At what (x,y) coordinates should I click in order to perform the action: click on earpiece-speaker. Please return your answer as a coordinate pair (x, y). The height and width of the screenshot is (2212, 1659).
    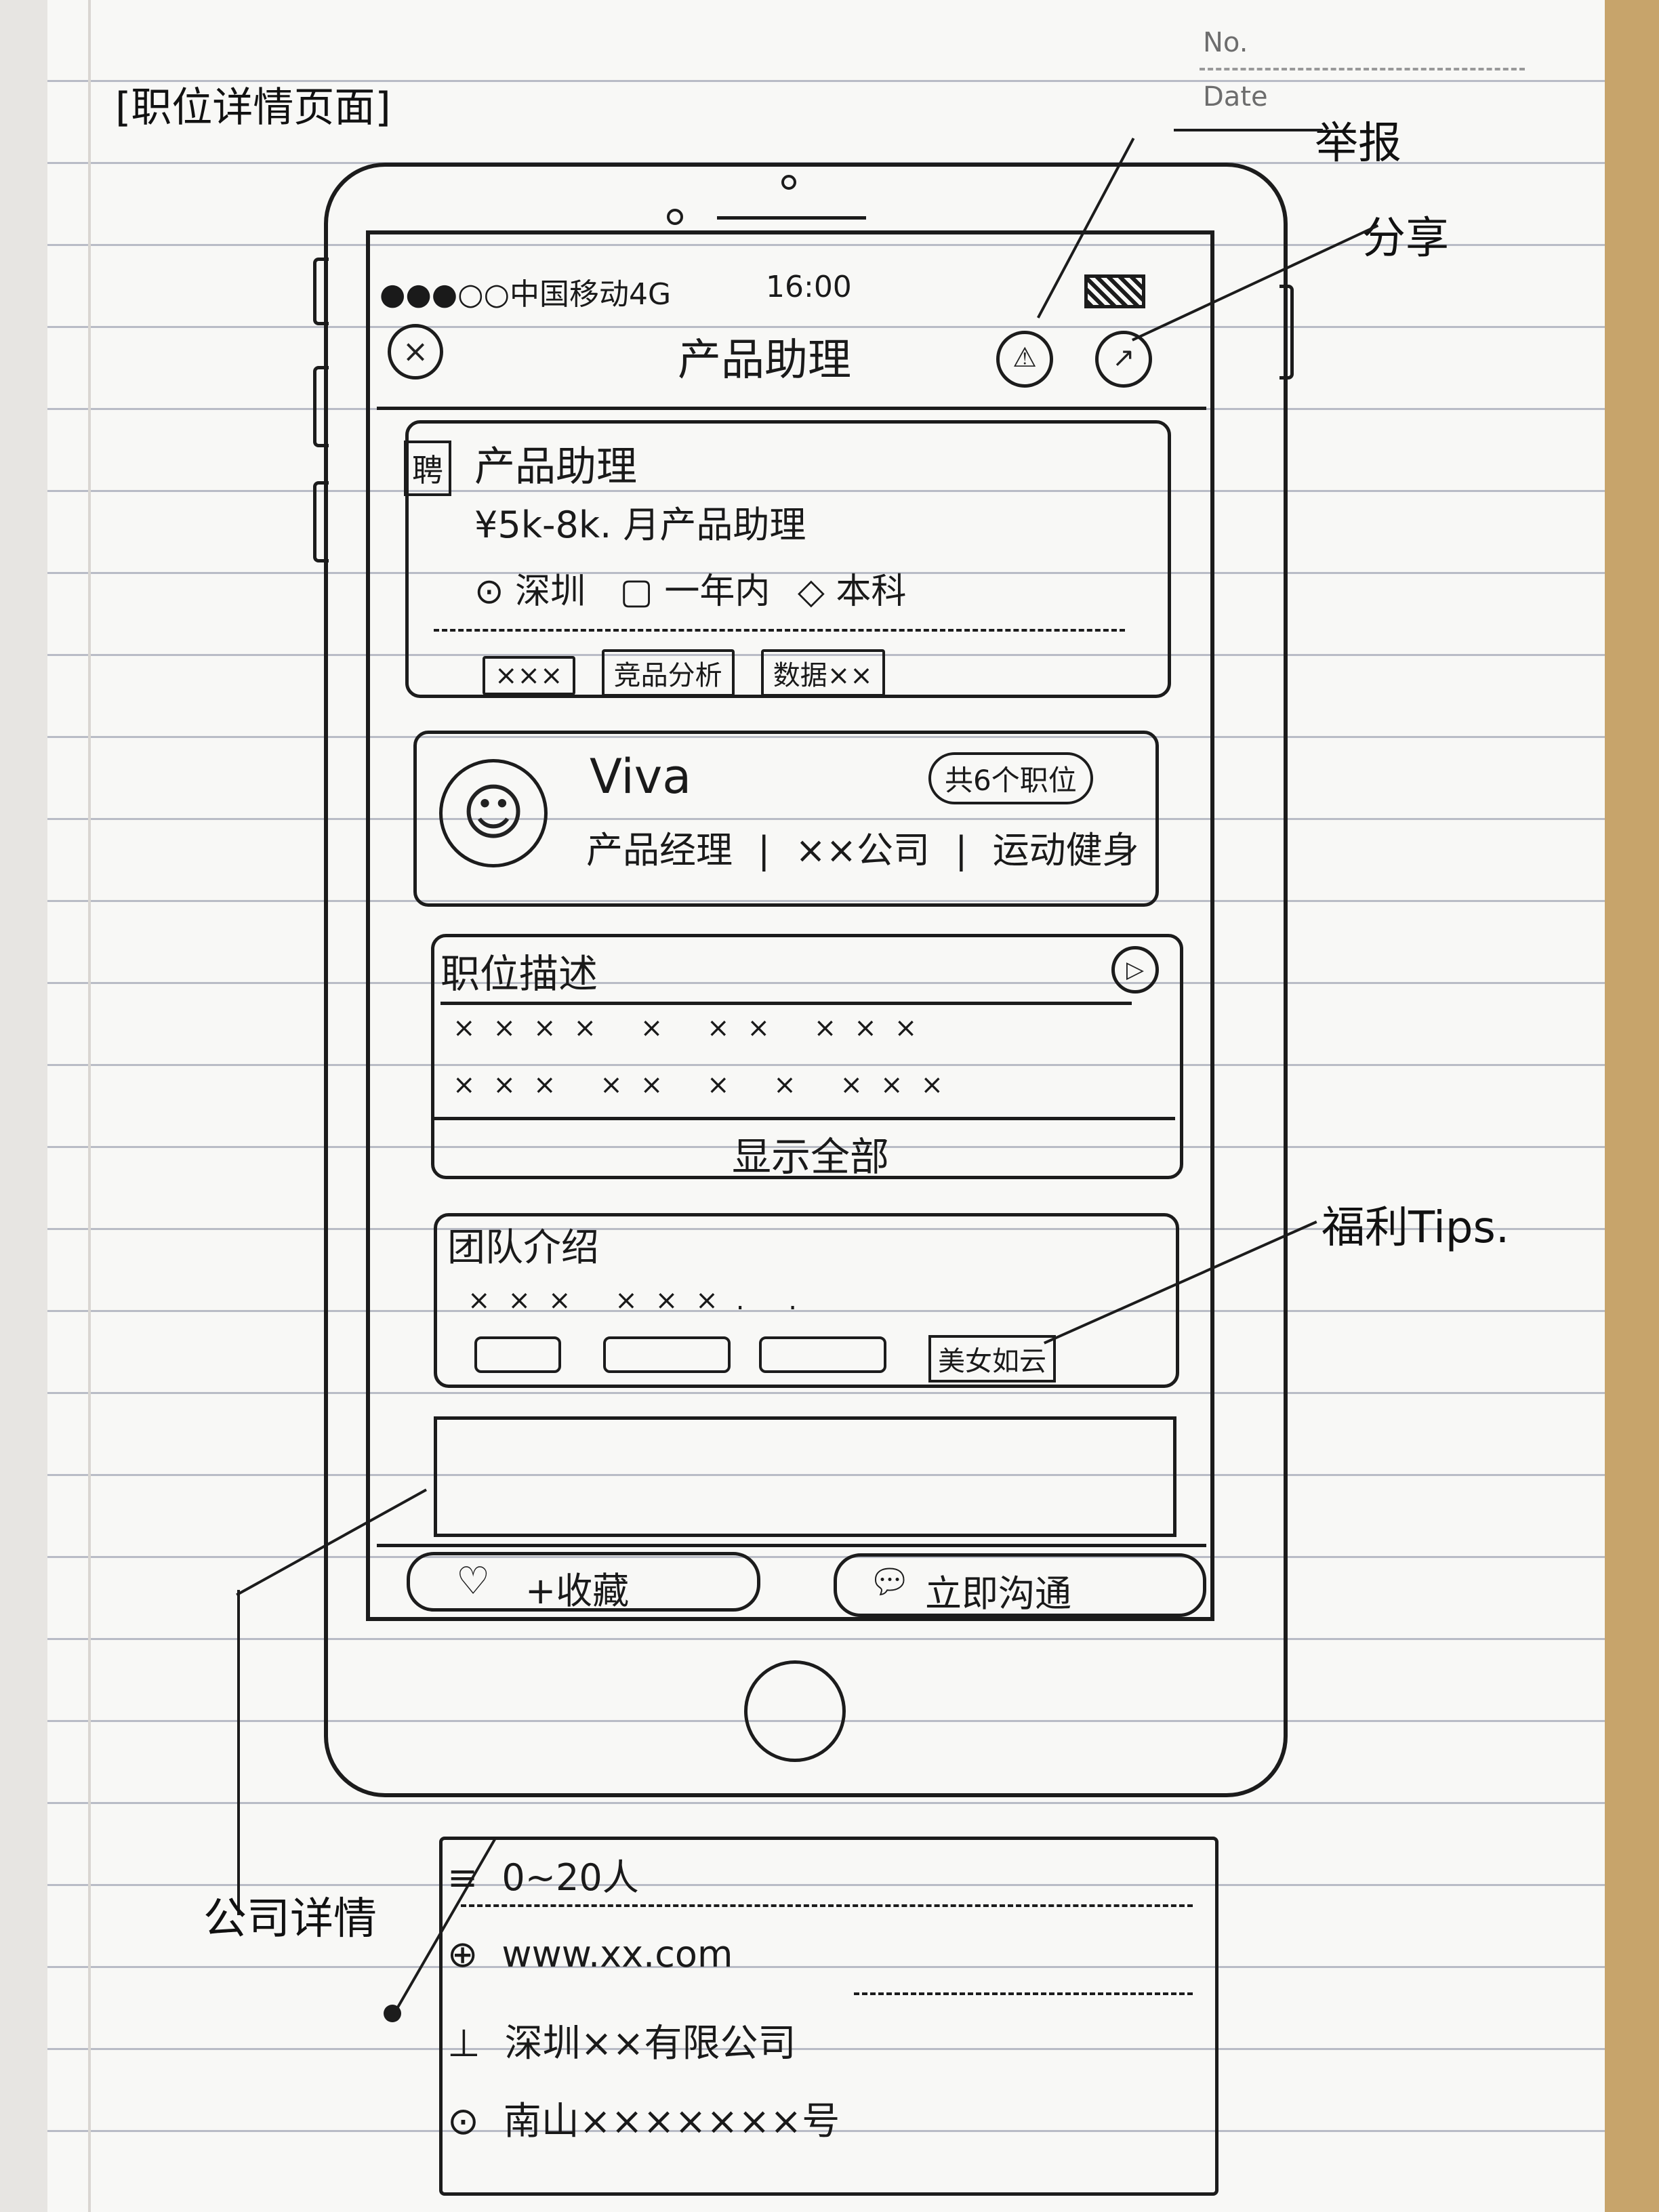
    Looking at the image, I should click on (791, 213).